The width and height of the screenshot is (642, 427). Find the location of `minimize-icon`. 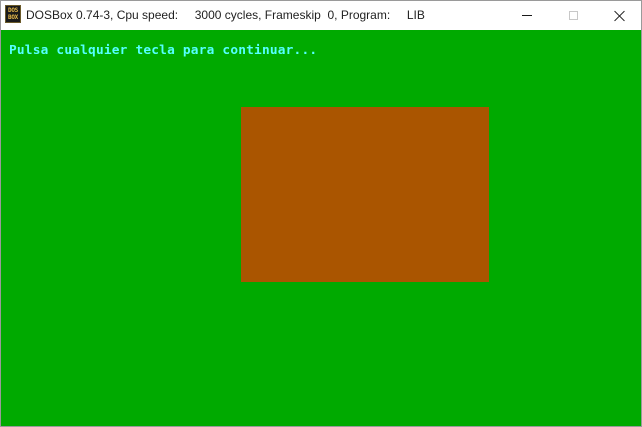

minimize-icon is located at coordinates (527, 15).